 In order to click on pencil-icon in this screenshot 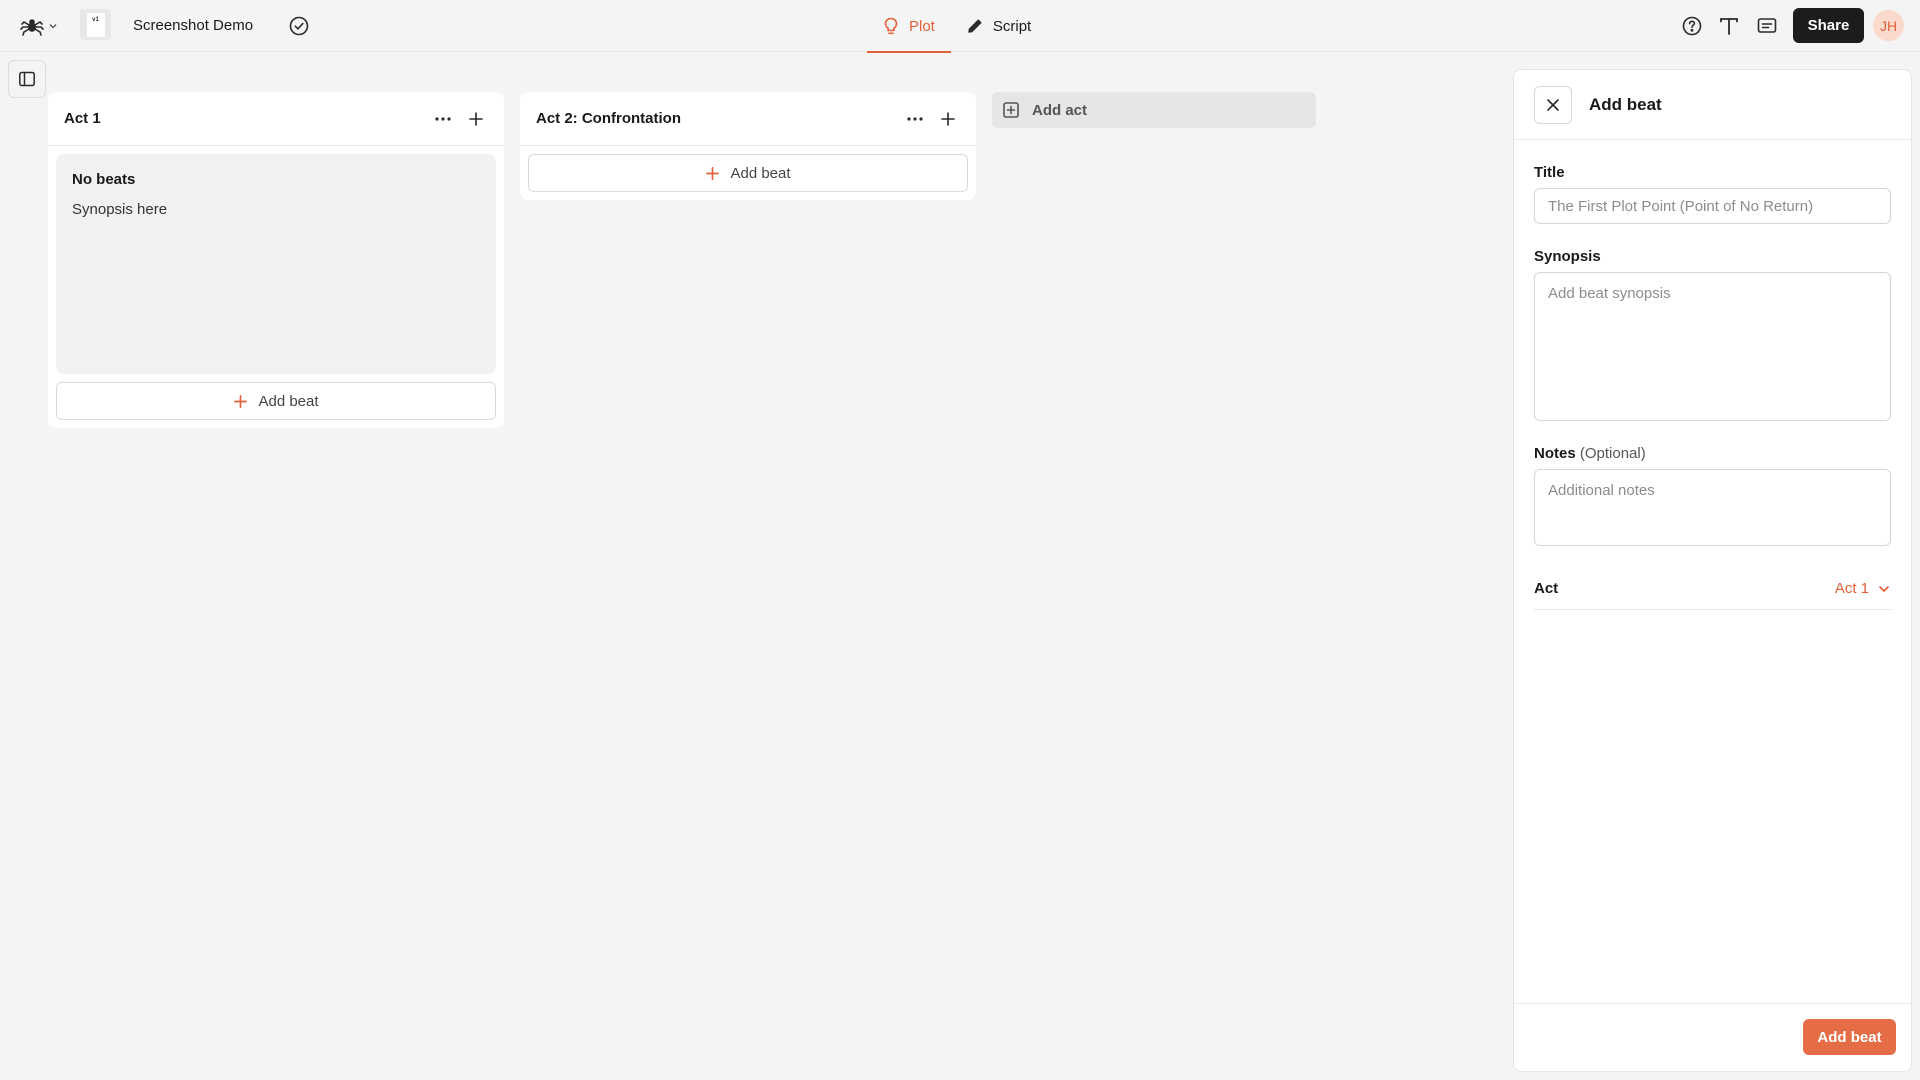, I will do `click(975, 26)`.